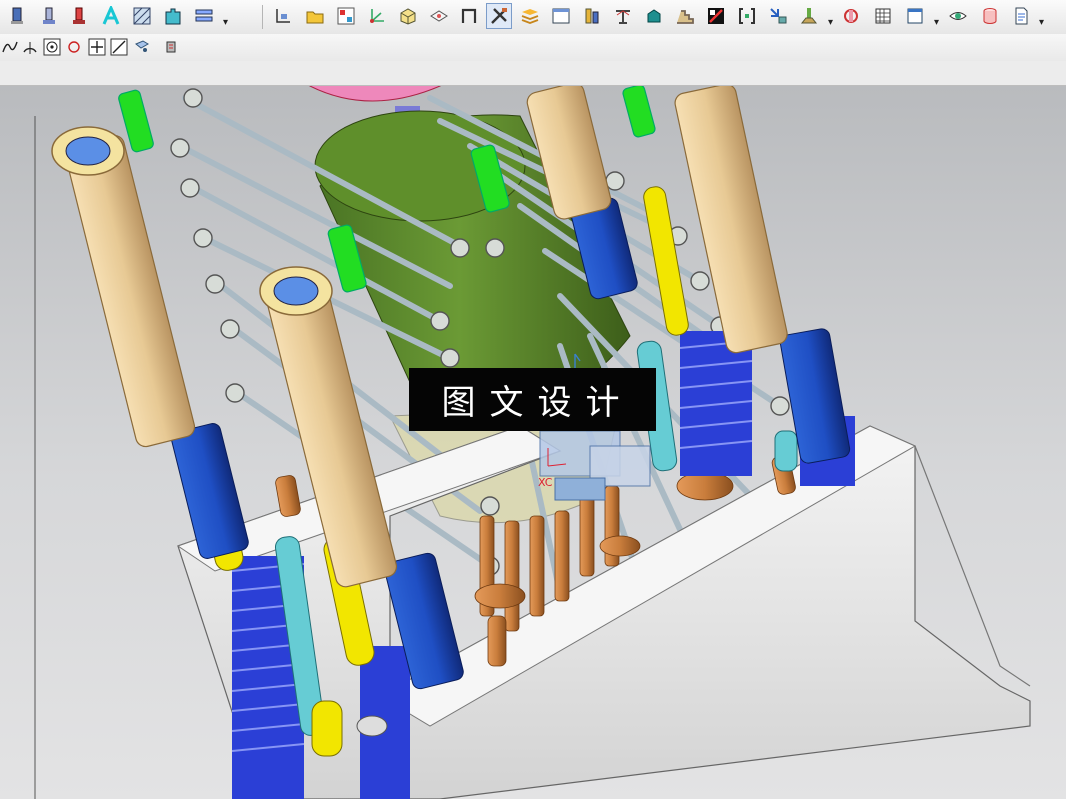 This screenshot has width=1066, height=799. I want to click on measure-icon, so click(623, 16).